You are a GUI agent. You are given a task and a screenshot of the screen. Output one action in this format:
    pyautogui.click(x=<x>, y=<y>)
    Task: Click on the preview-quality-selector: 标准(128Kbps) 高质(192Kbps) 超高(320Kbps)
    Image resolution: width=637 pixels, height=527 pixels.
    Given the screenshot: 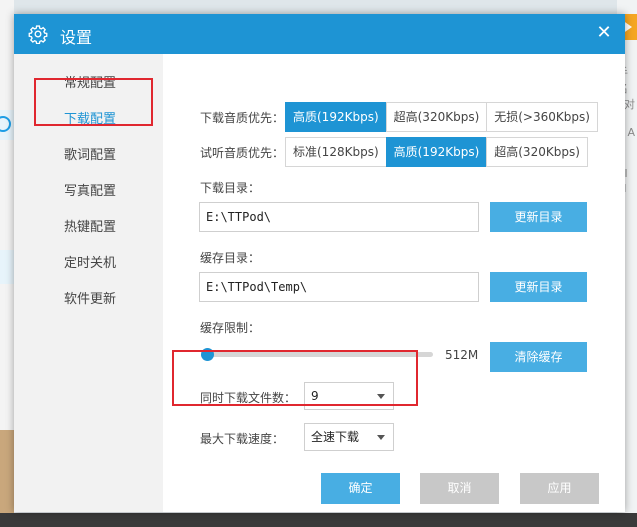 What is the action you would take?
    pyautogui.click(x=436, y=152)
    